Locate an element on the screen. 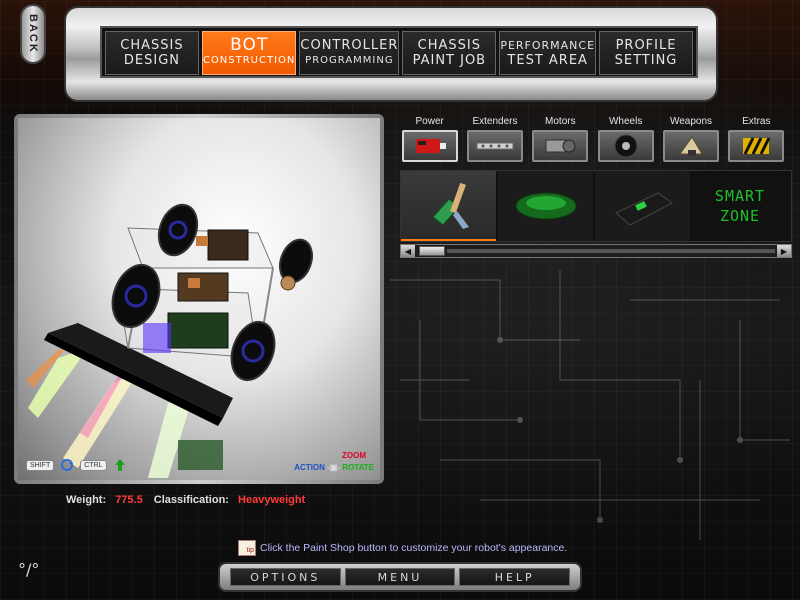 The height and width of the screenshot is (600, 800). back-button: BACK is located at coordinates (33, 34).